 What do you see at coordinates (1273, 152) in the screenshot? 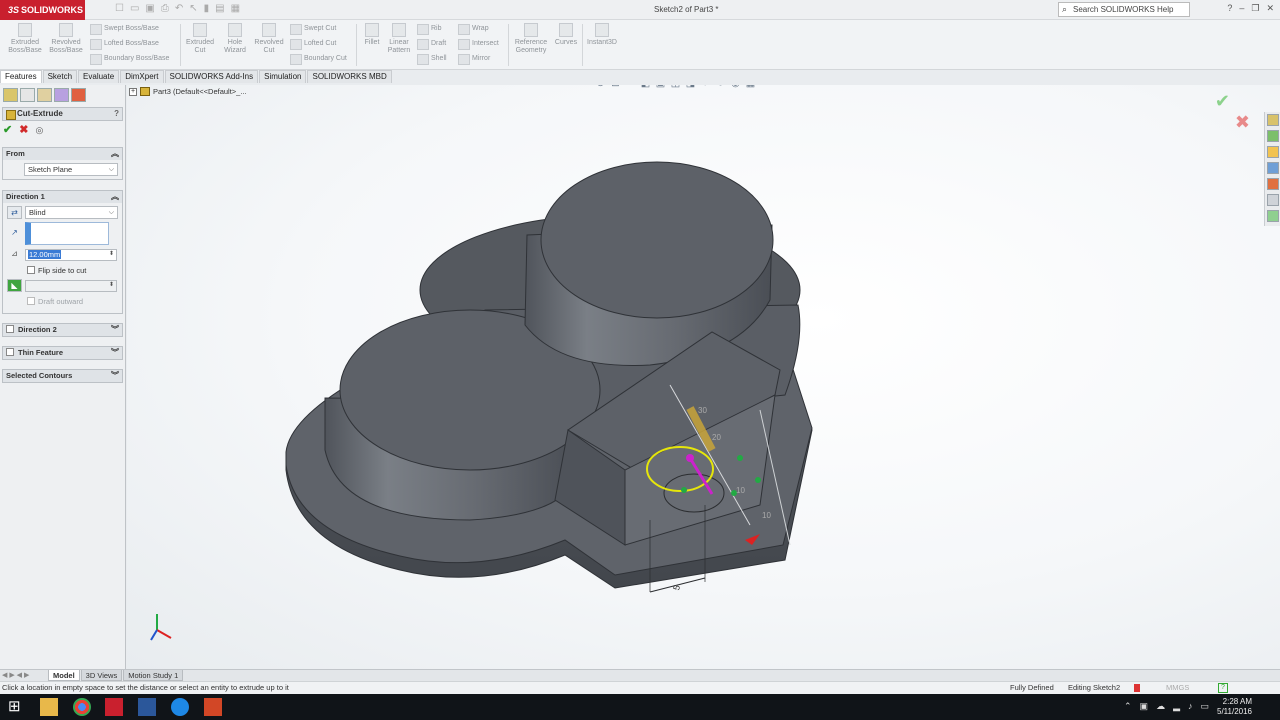
I see `design-library-icon` at bounding box center [1273, 152].